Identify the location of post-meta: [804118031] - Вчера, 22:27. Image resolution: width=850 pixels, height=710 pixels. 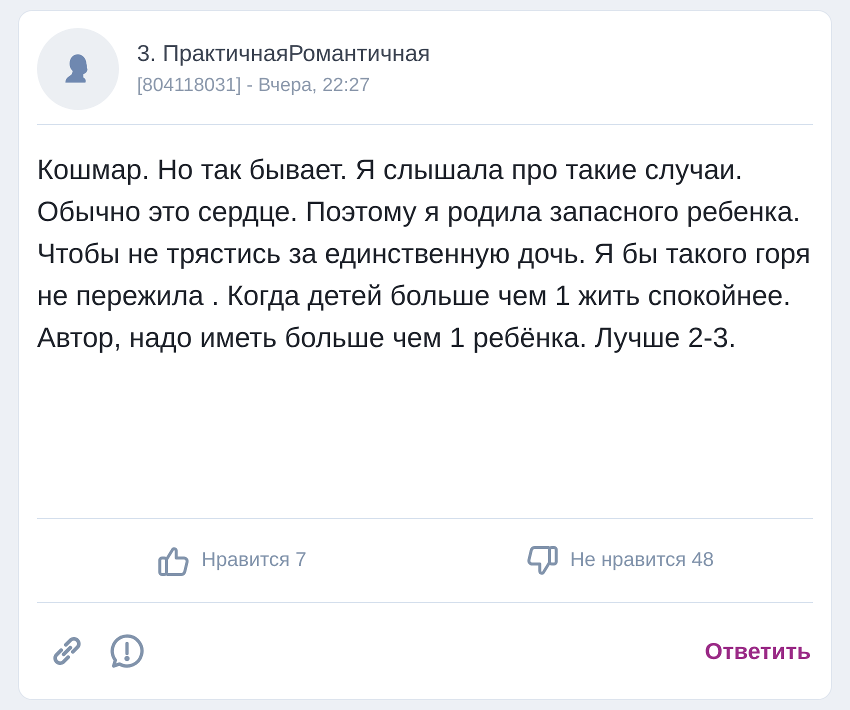
(253, 86).